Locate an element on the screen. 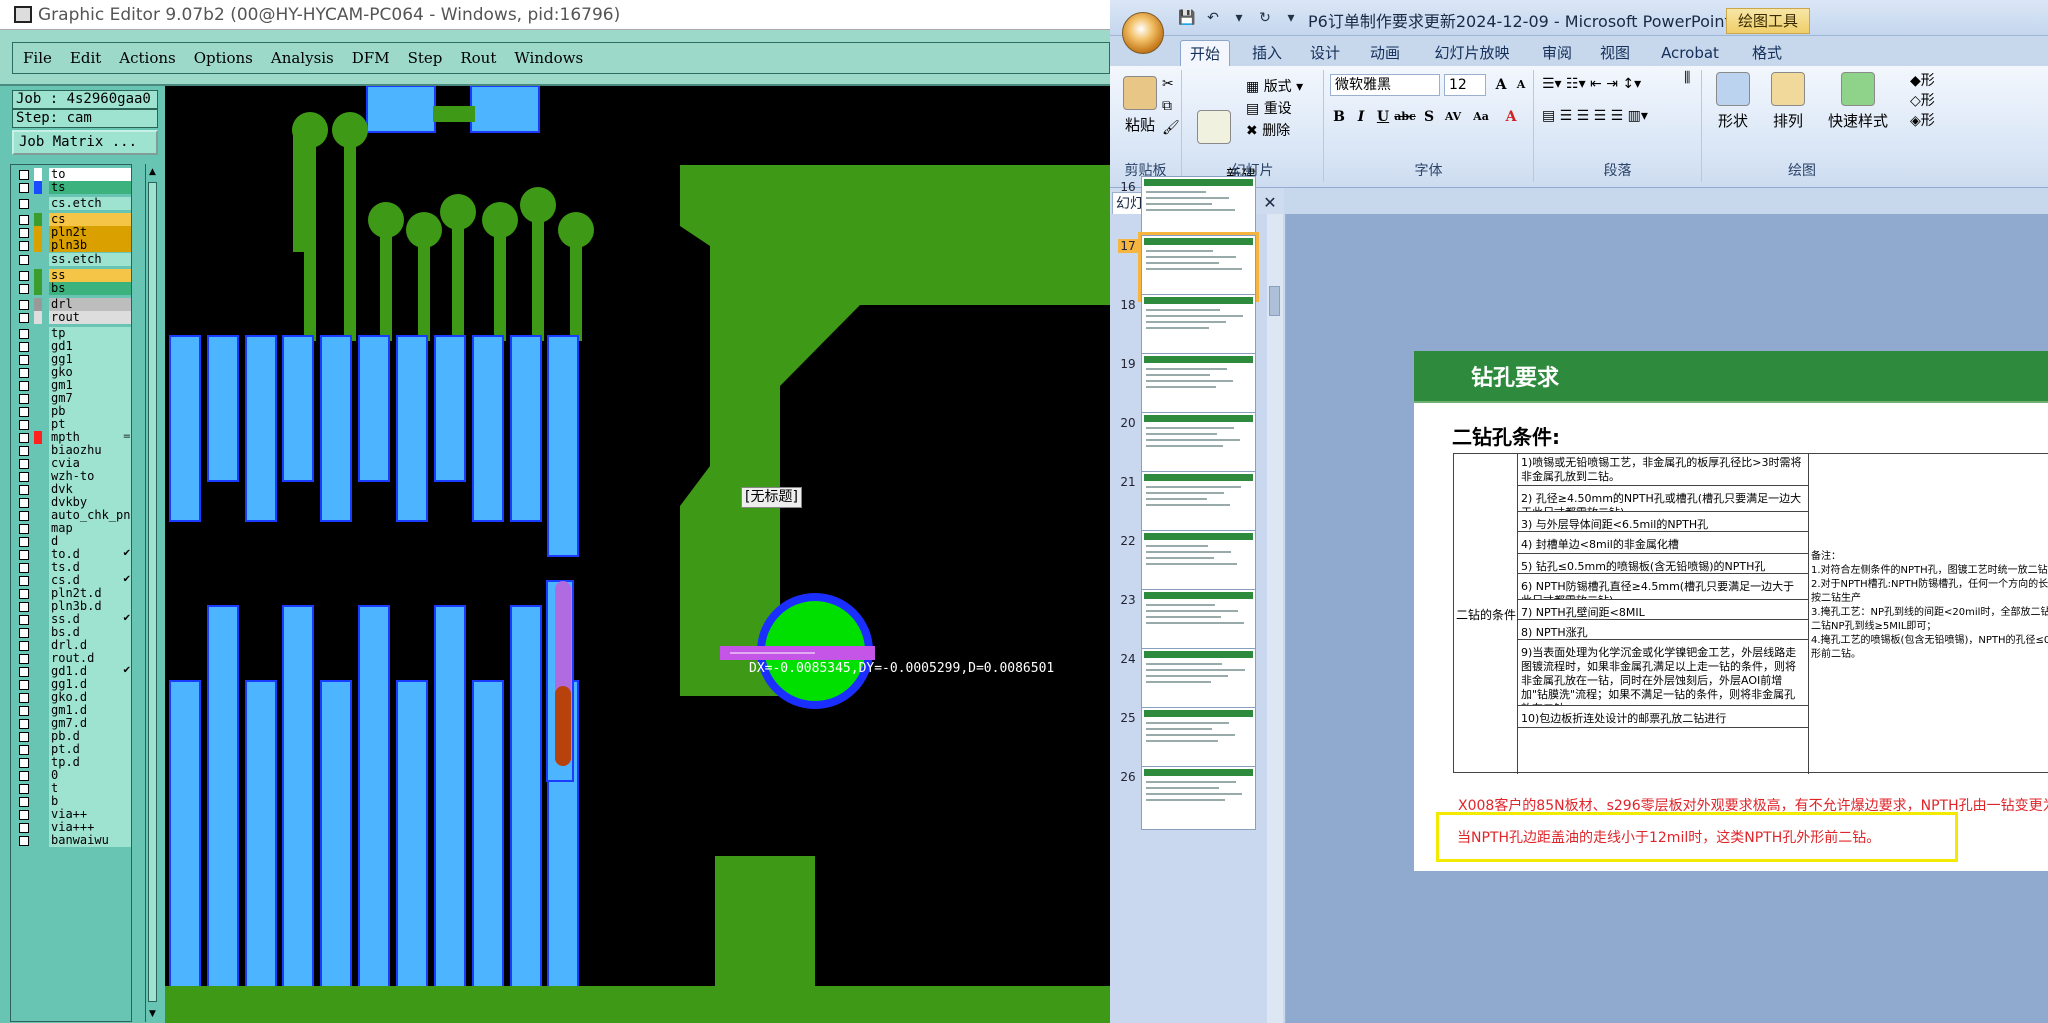  layer-row: pb.d is located at coordinates (72, 737).